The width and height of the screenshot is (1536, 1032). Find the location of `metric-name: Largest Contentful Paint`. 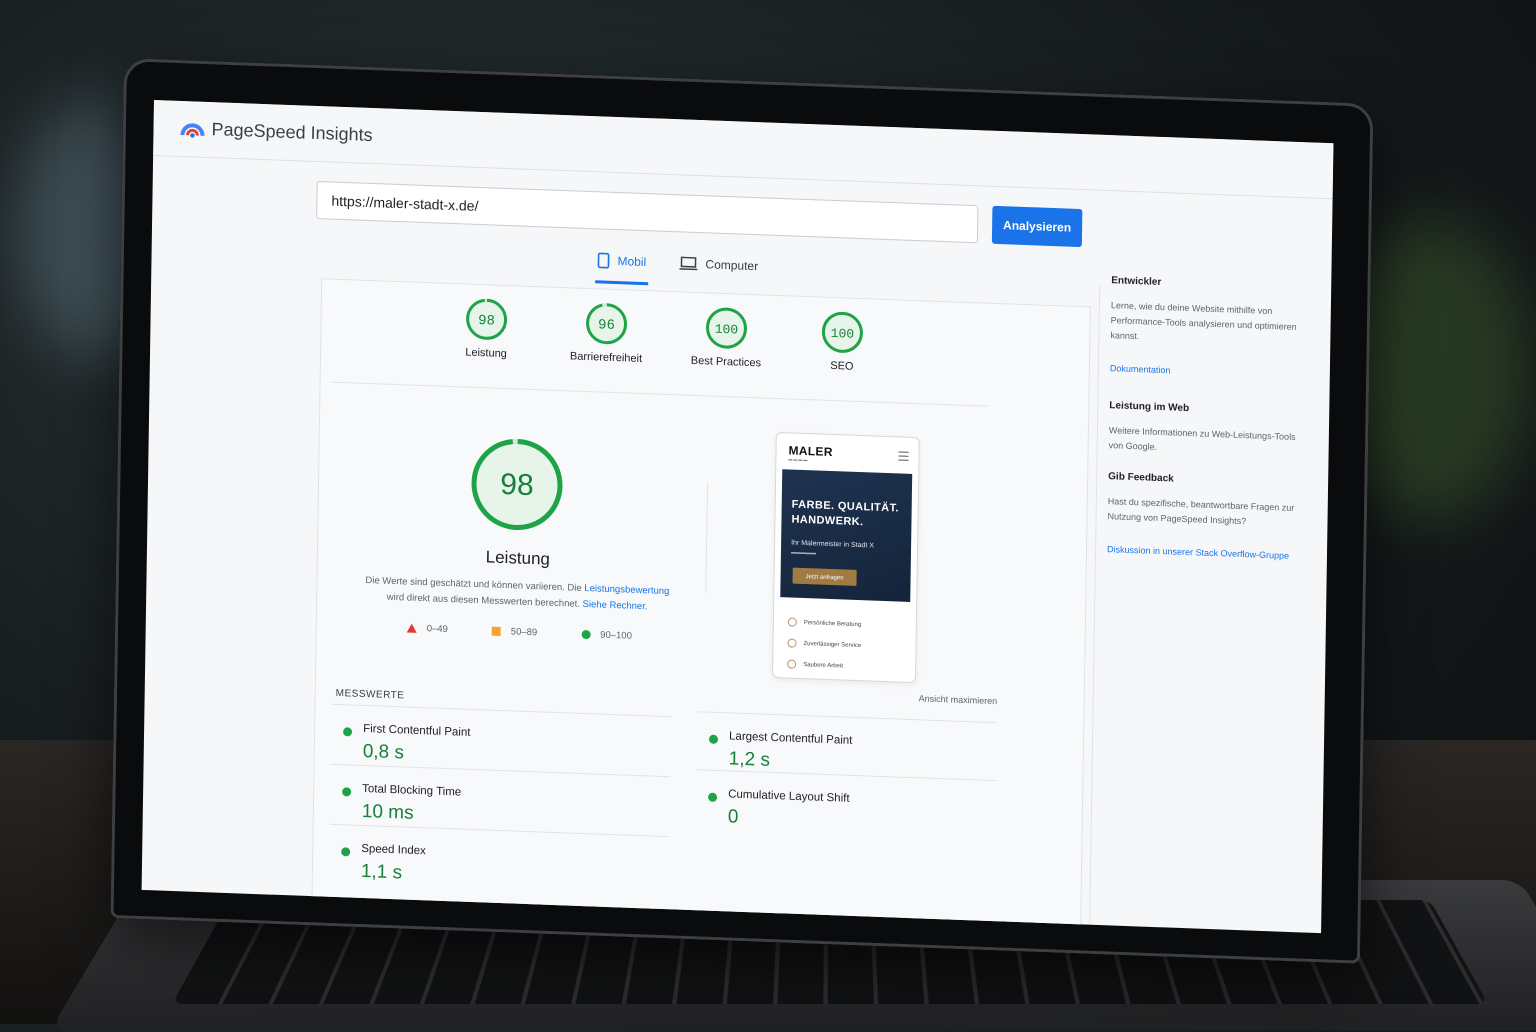

metric-name: Largest Contentful Paint is located at coordinates (790, 738).